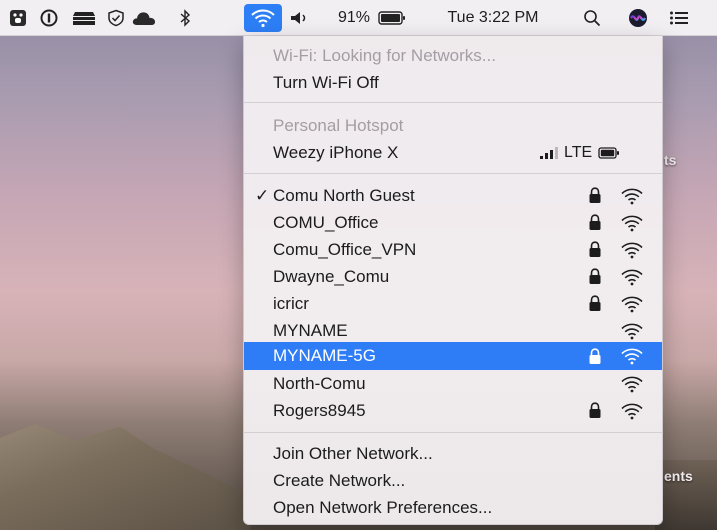 The image size is (717, 530). What do you see at coordinates (453, 303) in the screenshot?
I see `network-item: icricr` at bounding box center [453, 303].